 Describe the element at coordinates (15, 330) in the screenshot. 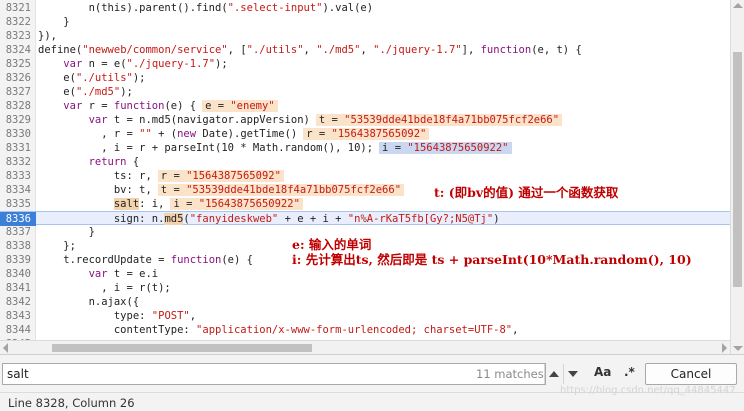

I see `line-number: 8344` at that location.